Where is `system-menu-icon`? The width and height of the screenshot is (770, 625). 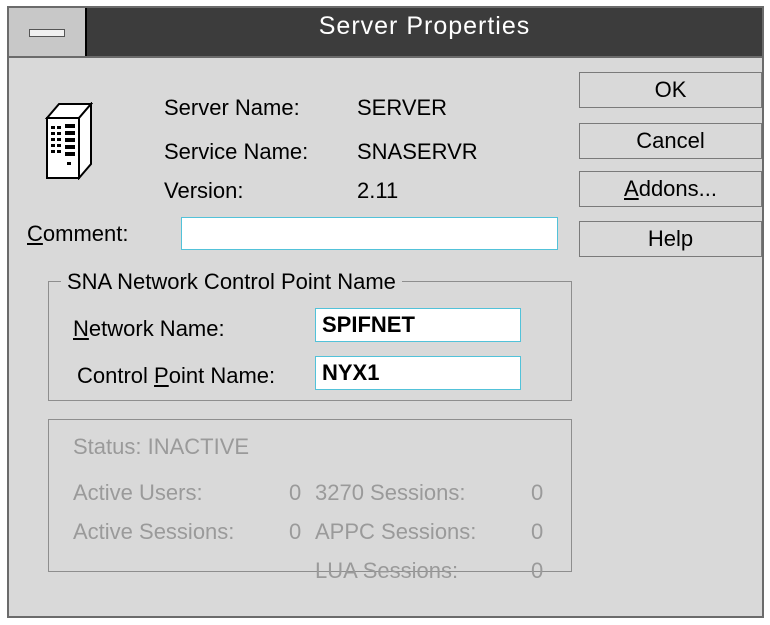
system-menu-icon is located at coordinates (48, 32).